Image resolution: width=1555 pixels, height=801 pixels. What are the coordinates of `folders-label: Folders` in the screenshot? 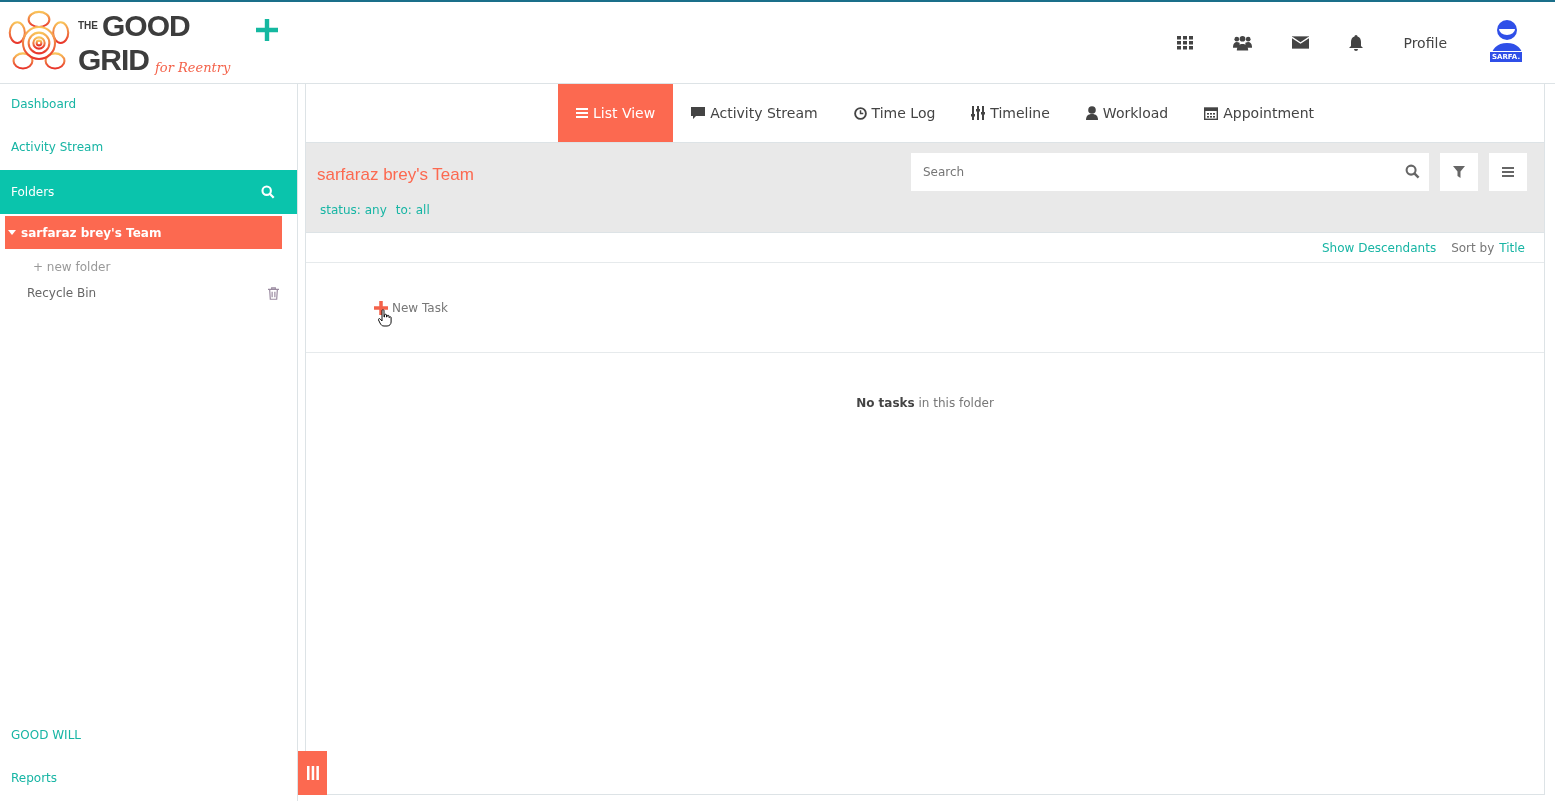 It's located at (33, 192).